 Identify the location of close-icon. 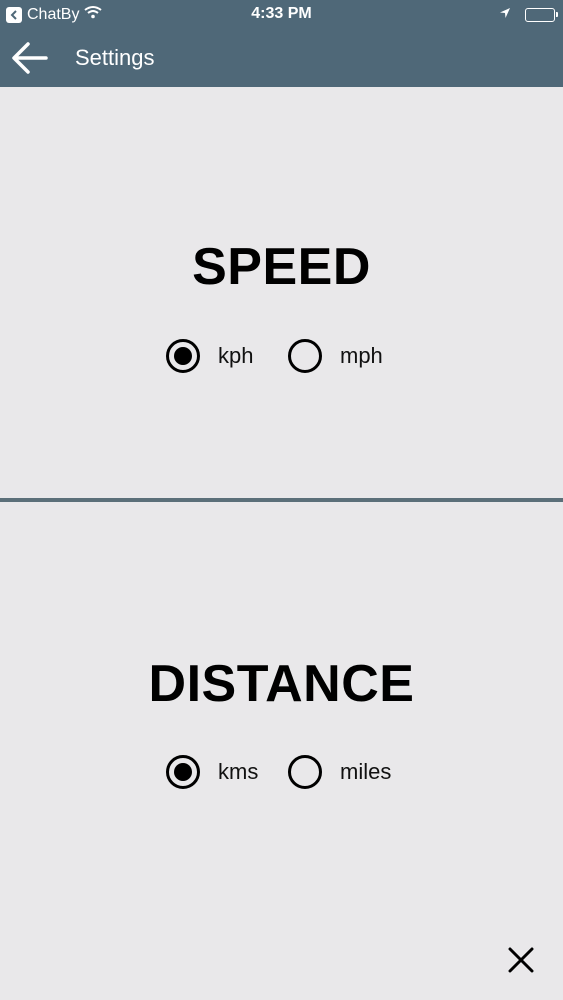
(521, 960).